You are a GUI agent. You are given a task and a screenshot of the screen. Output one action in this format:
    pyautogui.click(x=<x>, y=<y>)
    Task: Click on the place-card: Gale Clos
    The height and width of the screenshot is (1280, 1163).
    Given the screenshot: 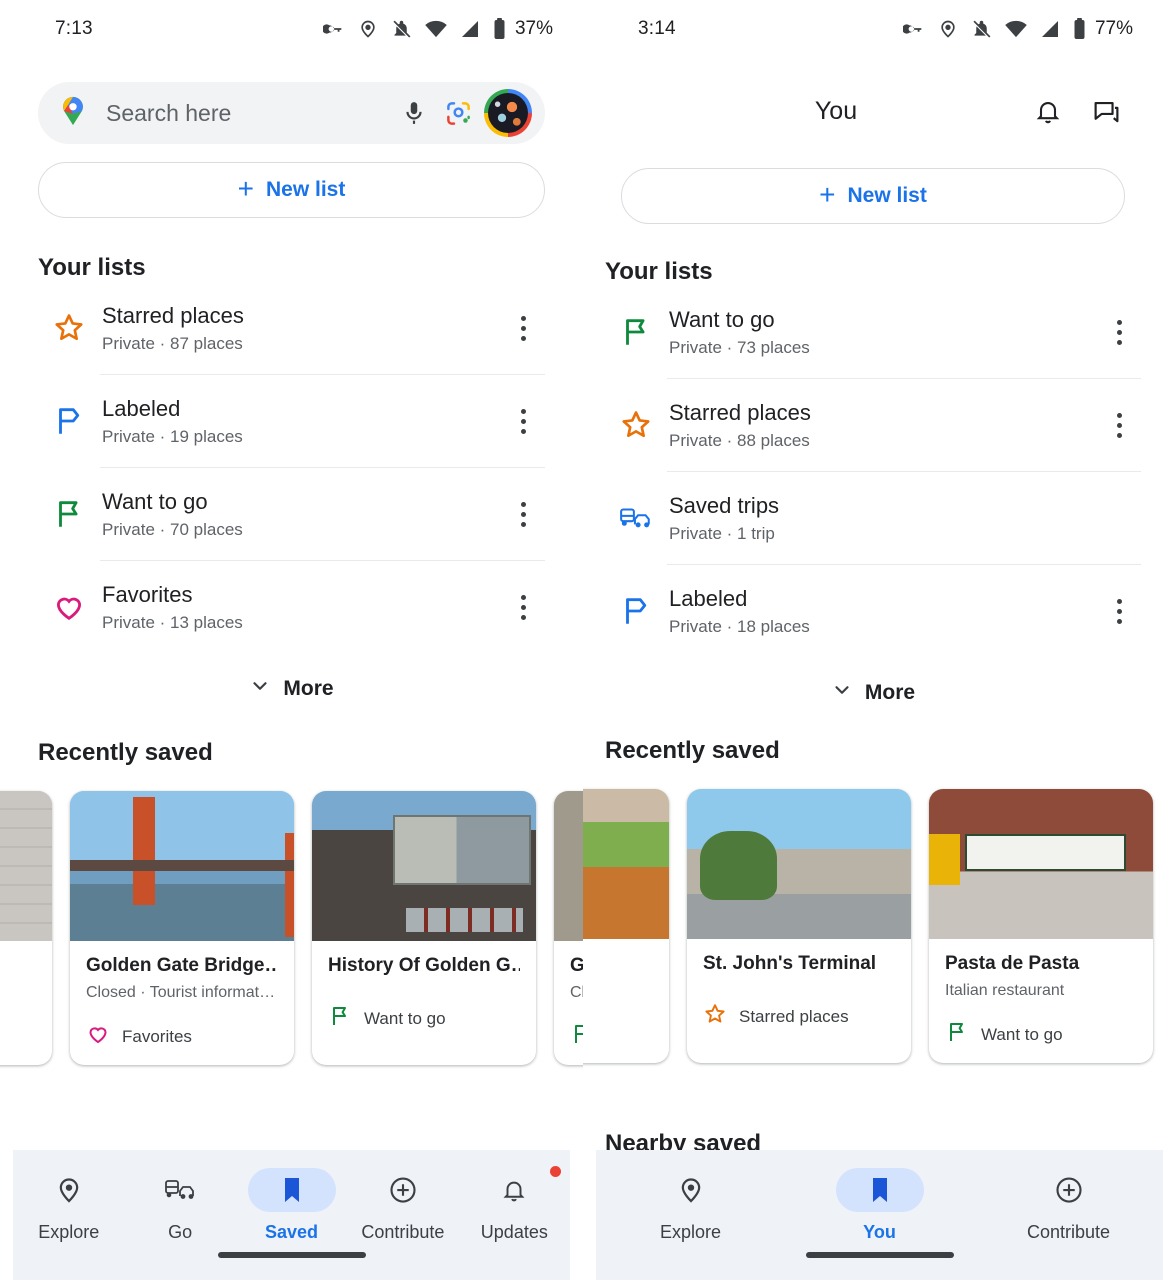 What is the action you would take?
    pyautogui.click(x=568, y=928)
    